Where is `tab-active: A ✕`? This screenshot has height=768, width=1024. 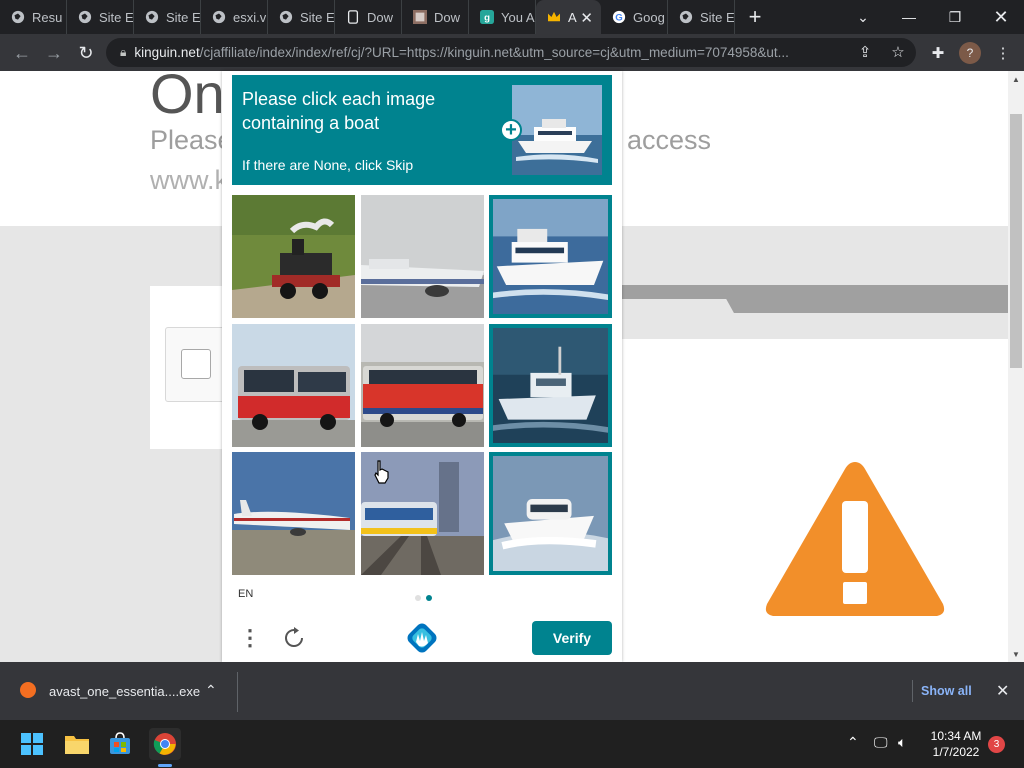
tab-active: A ✕ is located at coordinates (568, 17).